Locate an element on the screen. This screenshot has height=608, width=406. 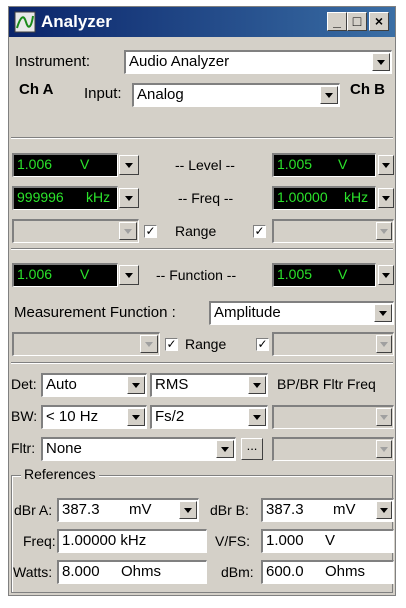
input-label: Input: is located at coordinates (103, 93).